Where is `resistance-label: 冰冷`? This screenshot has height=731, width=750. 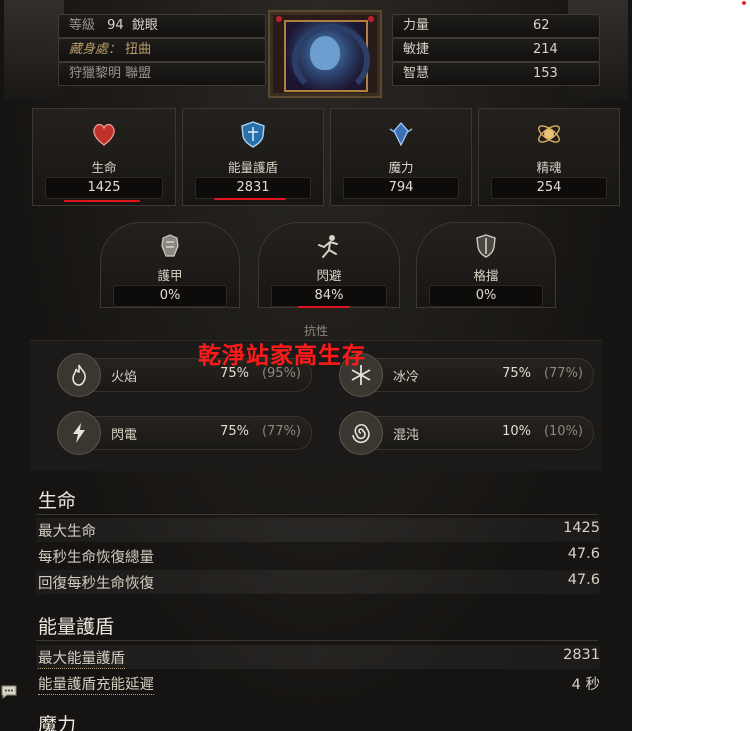 resistance-label: 冰冷 is located at coordinates (406, 377).